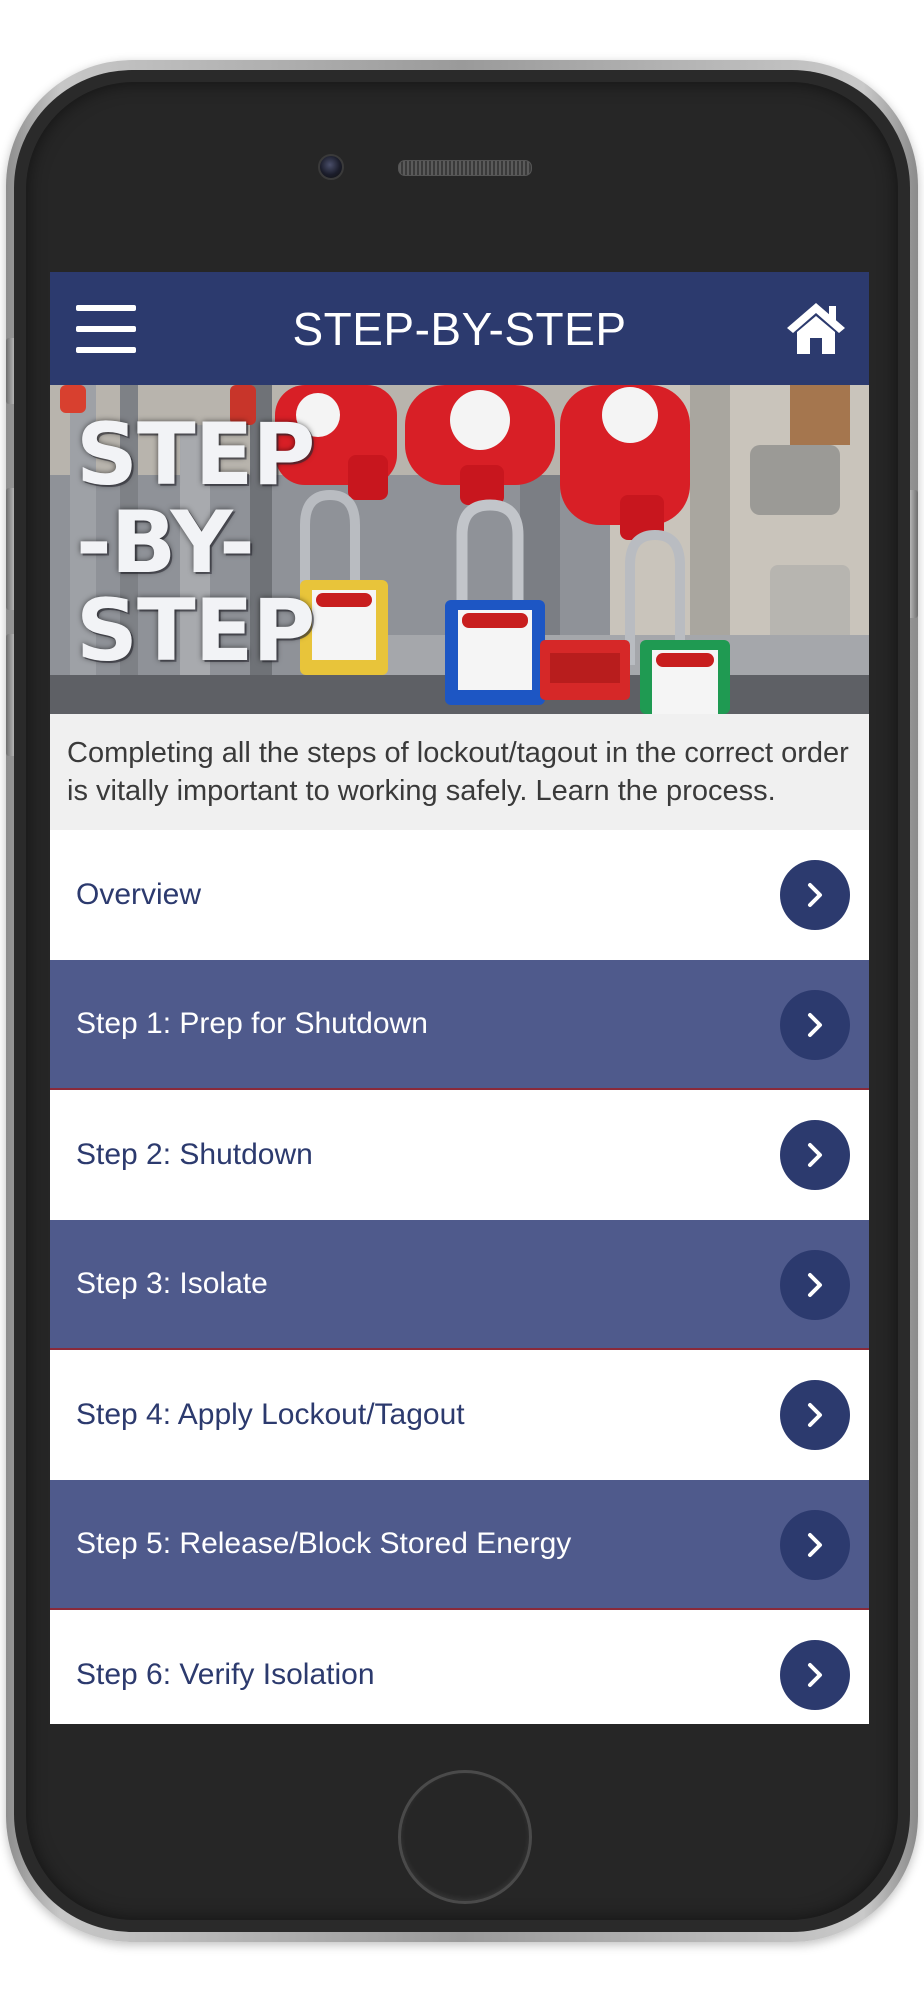  I want to click on mute-switch, so click(10, 371).